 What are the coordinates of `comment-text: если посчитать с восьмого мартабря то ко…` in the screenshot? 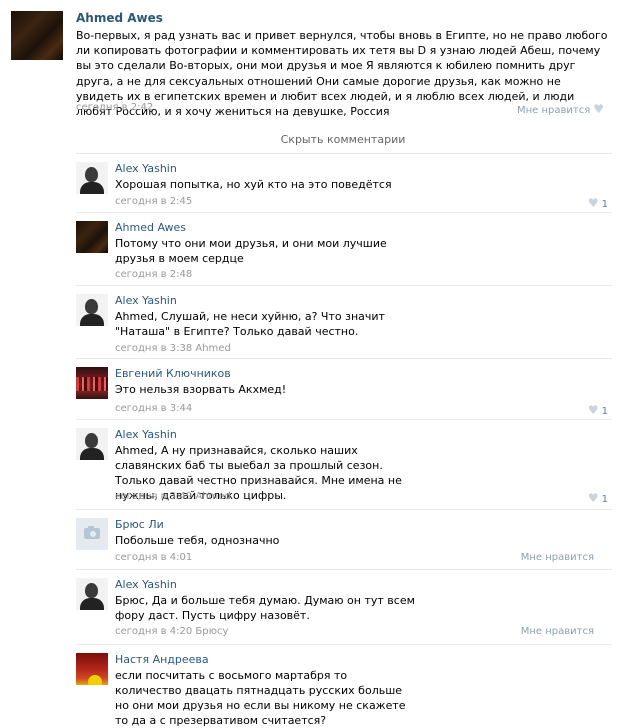 It's located at (260, 698).